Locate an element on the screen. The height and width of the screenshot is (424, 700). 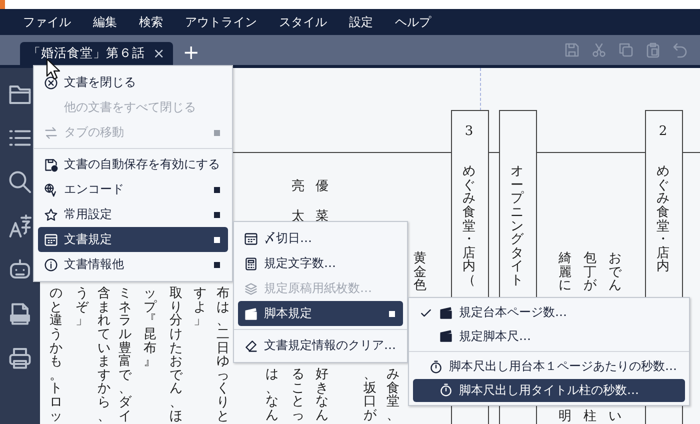
script-line: おでん is located at coordinates (615, 272).